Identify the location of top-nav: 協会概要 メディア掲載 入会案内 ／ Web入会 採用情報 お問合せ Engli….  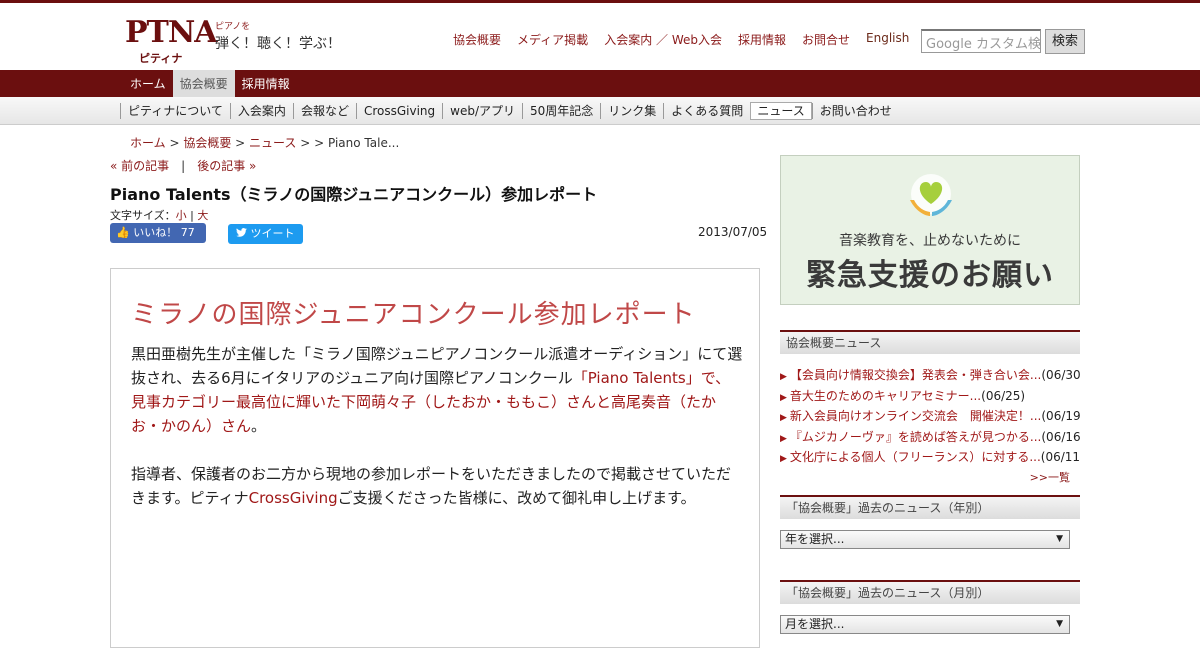
(681, 39).